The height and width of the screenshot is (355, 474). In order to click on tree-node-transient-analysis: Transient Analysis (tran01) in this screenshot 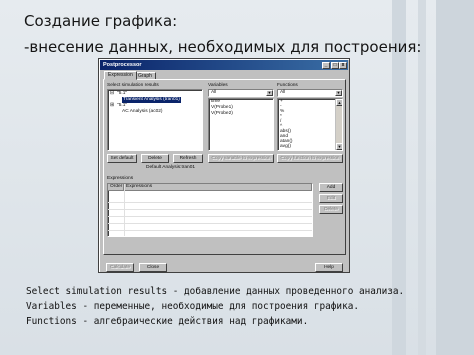, I will do `click(151, 100)`.